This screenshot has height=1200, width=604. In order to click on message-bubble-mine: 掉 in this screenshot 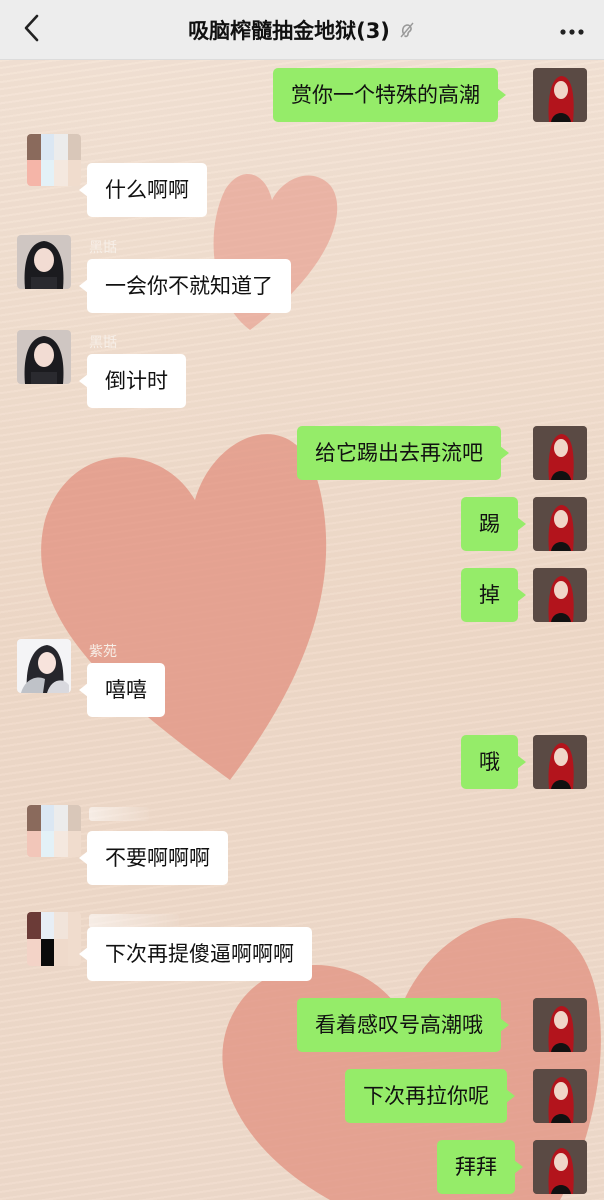, I will do `click(493, 595)`.